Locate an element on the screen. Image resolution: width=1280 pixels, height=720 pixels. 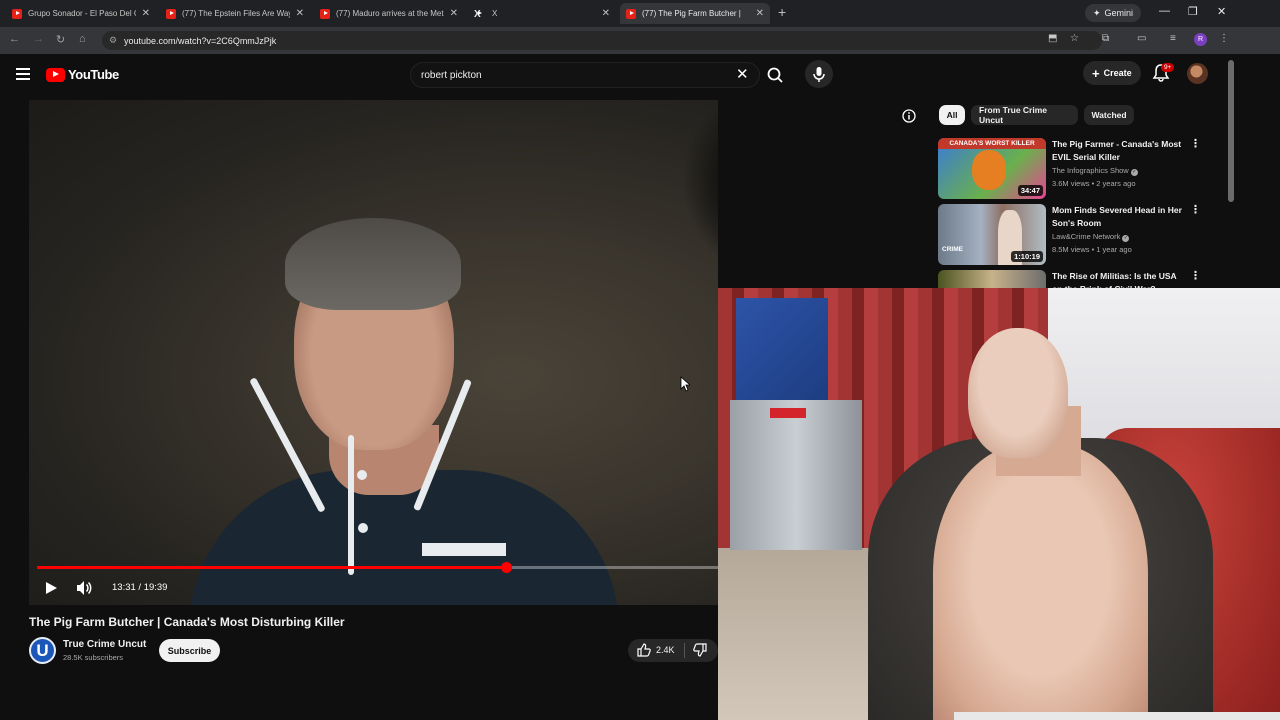
chip-all: All is located at coordinates (952, 115).